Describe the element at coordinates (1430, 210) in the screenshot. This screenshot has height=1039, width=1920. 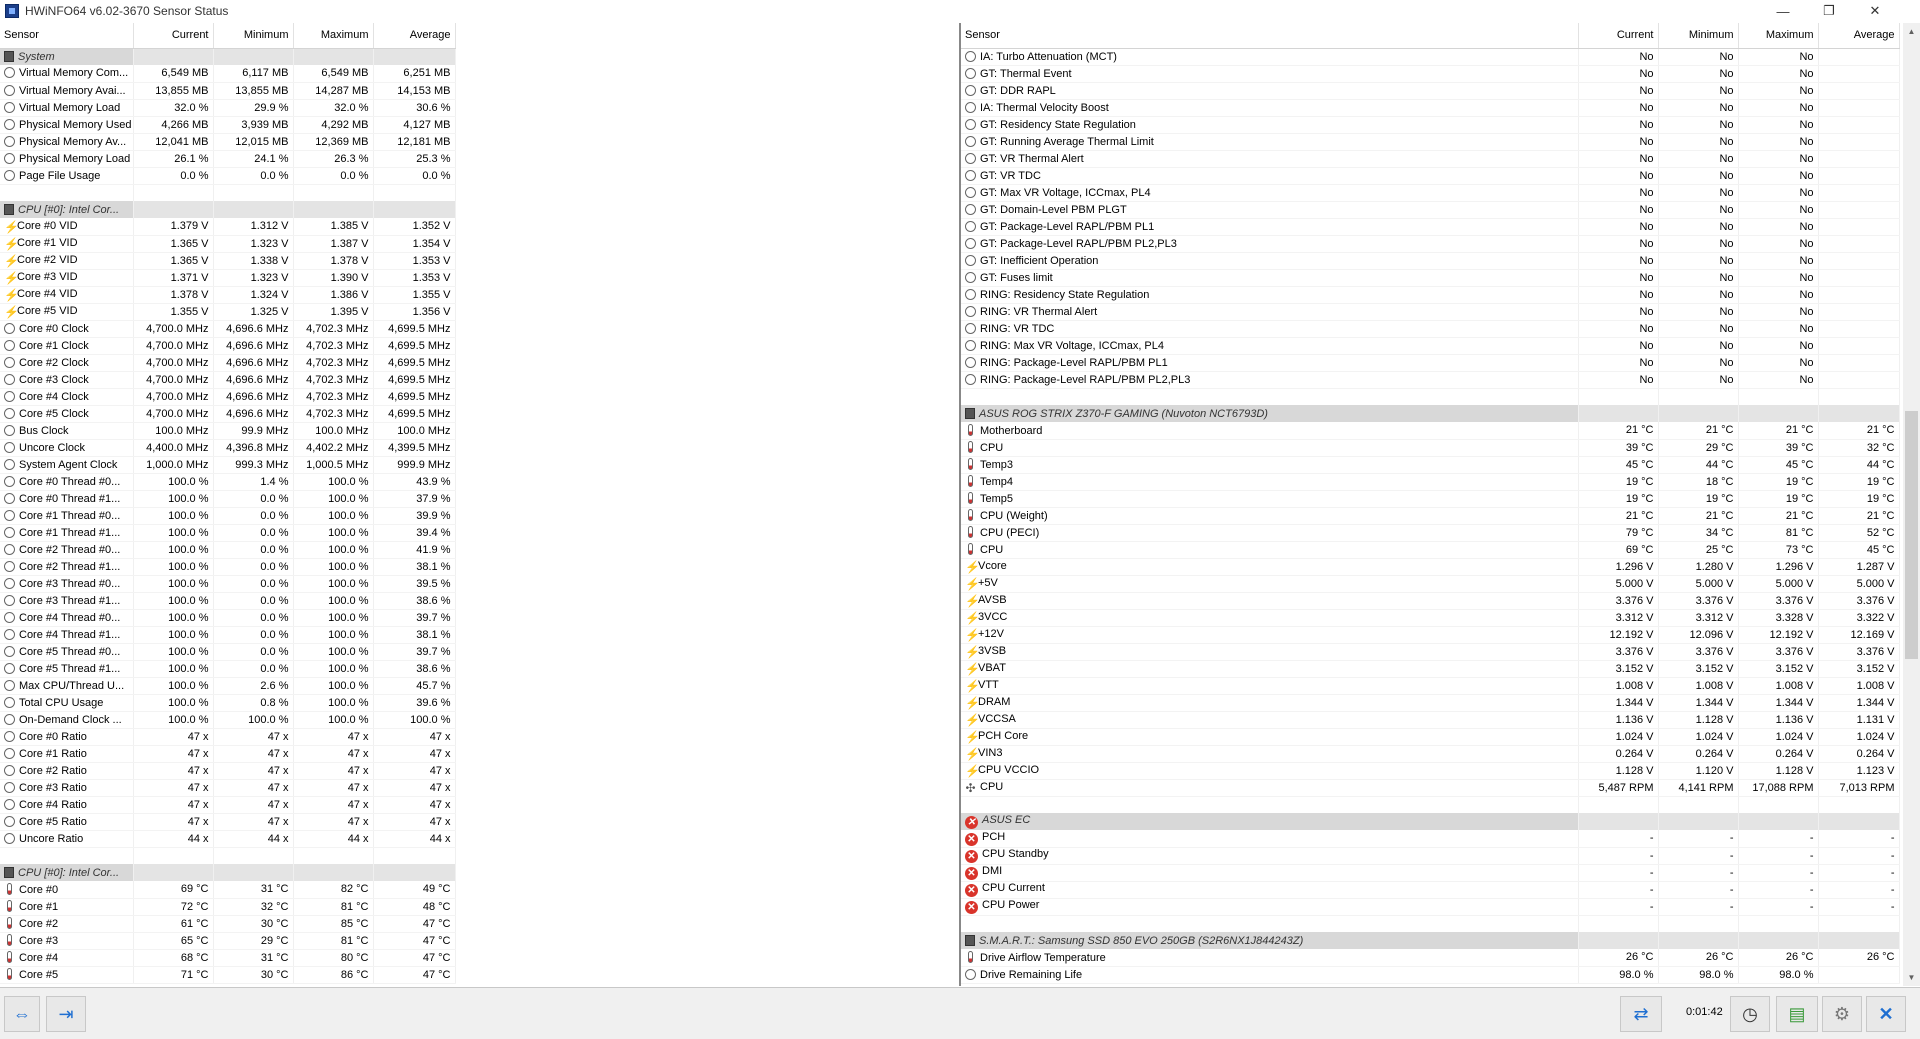
I see `sensor-row: GT: Domain-Level PBM PLGT No No No` at that location.